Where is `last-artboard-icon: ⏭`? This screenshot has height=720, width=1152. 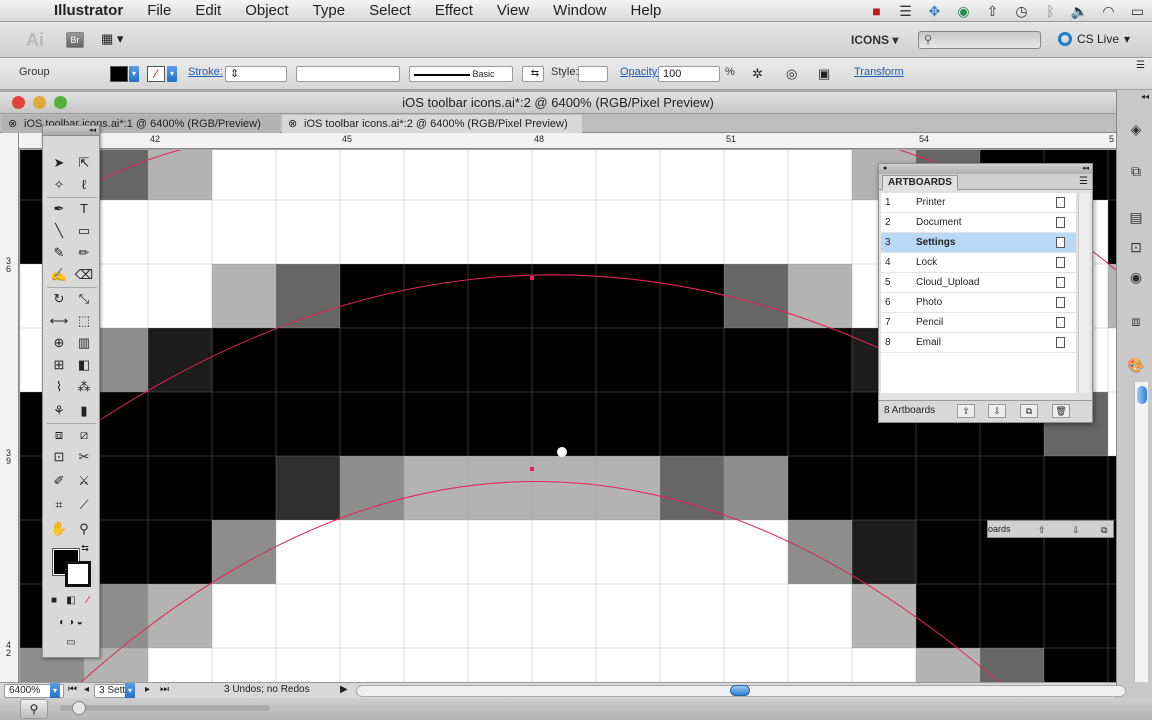 last-artboard-icon: ⏭ is located at coordinates (164, 689).